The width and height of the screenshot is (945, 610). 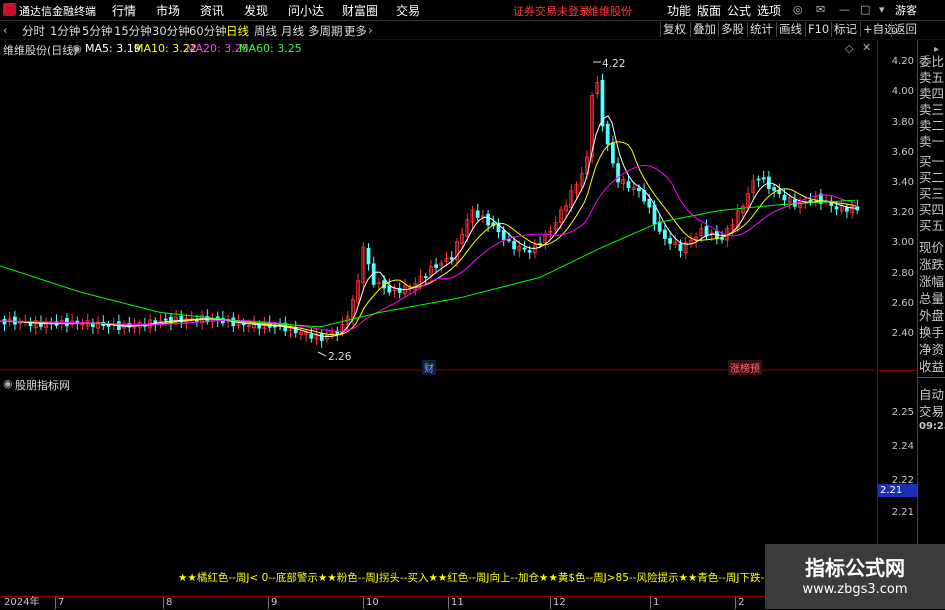 What do you see at coordinates (456, 603) in the screenshot?
I see `x-tick: 11` at bounding box center [456, 603].